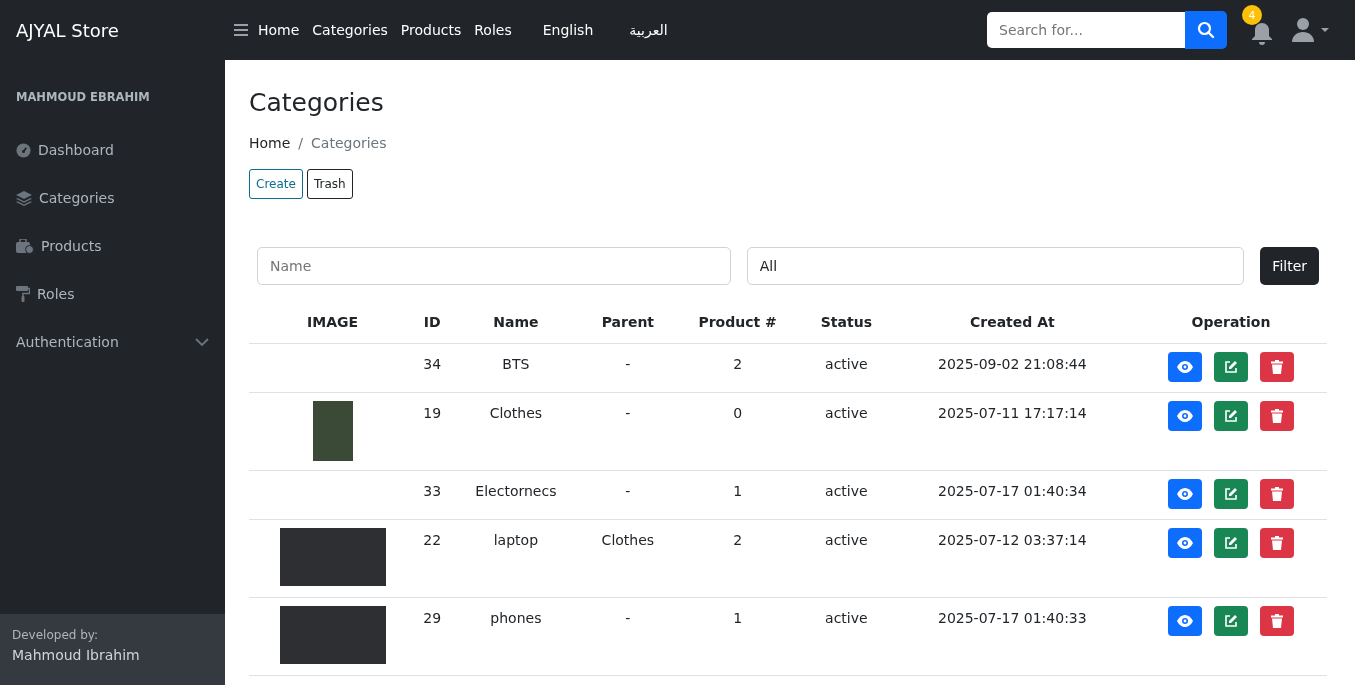  Describe the element at coordinates (76, 150) in the screenshot. I see `sidebar-item-label: Dashboard` at that location.